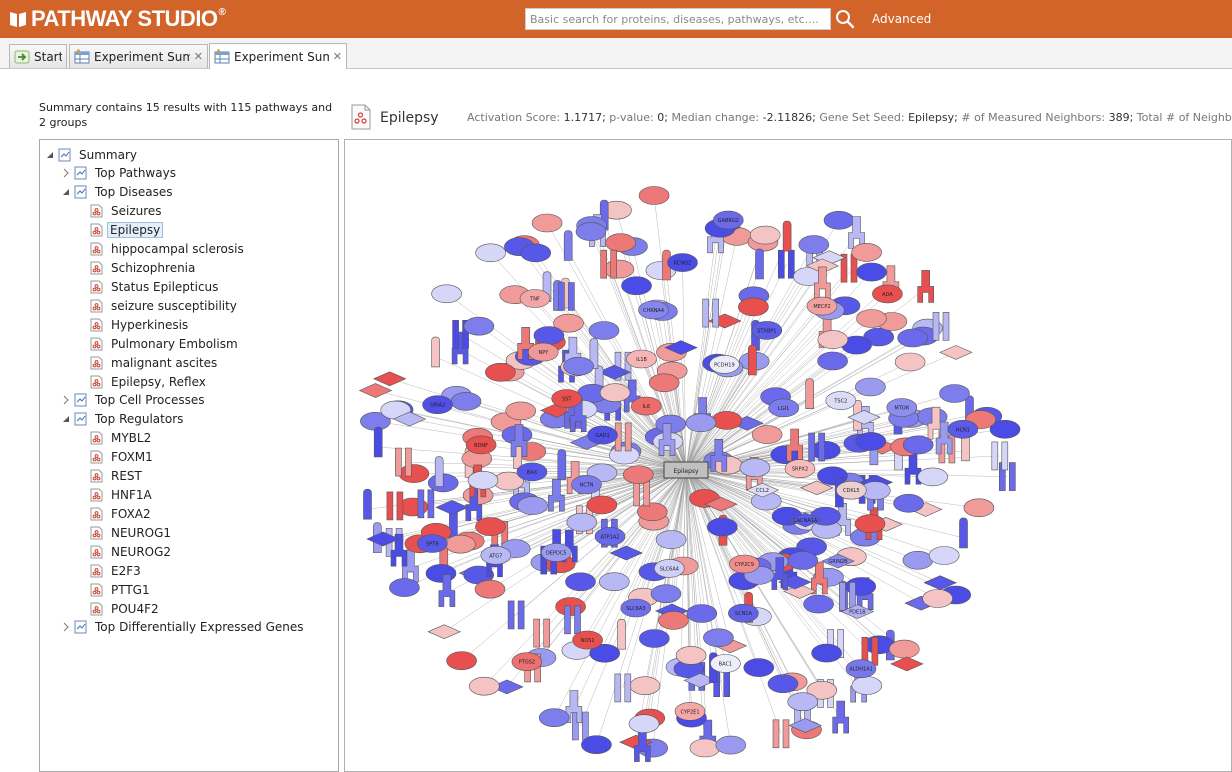  I want to click on tree-node-summary: Summary, so click(93, 154).